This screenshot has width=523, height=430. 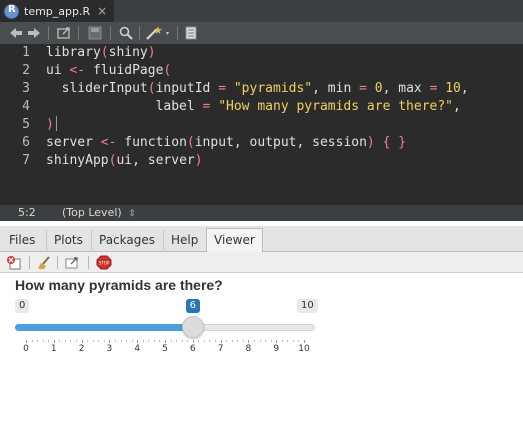 I want to click on line-number-gutter: 1 2 3 4 5 6 7, so click(x=20, y=124).